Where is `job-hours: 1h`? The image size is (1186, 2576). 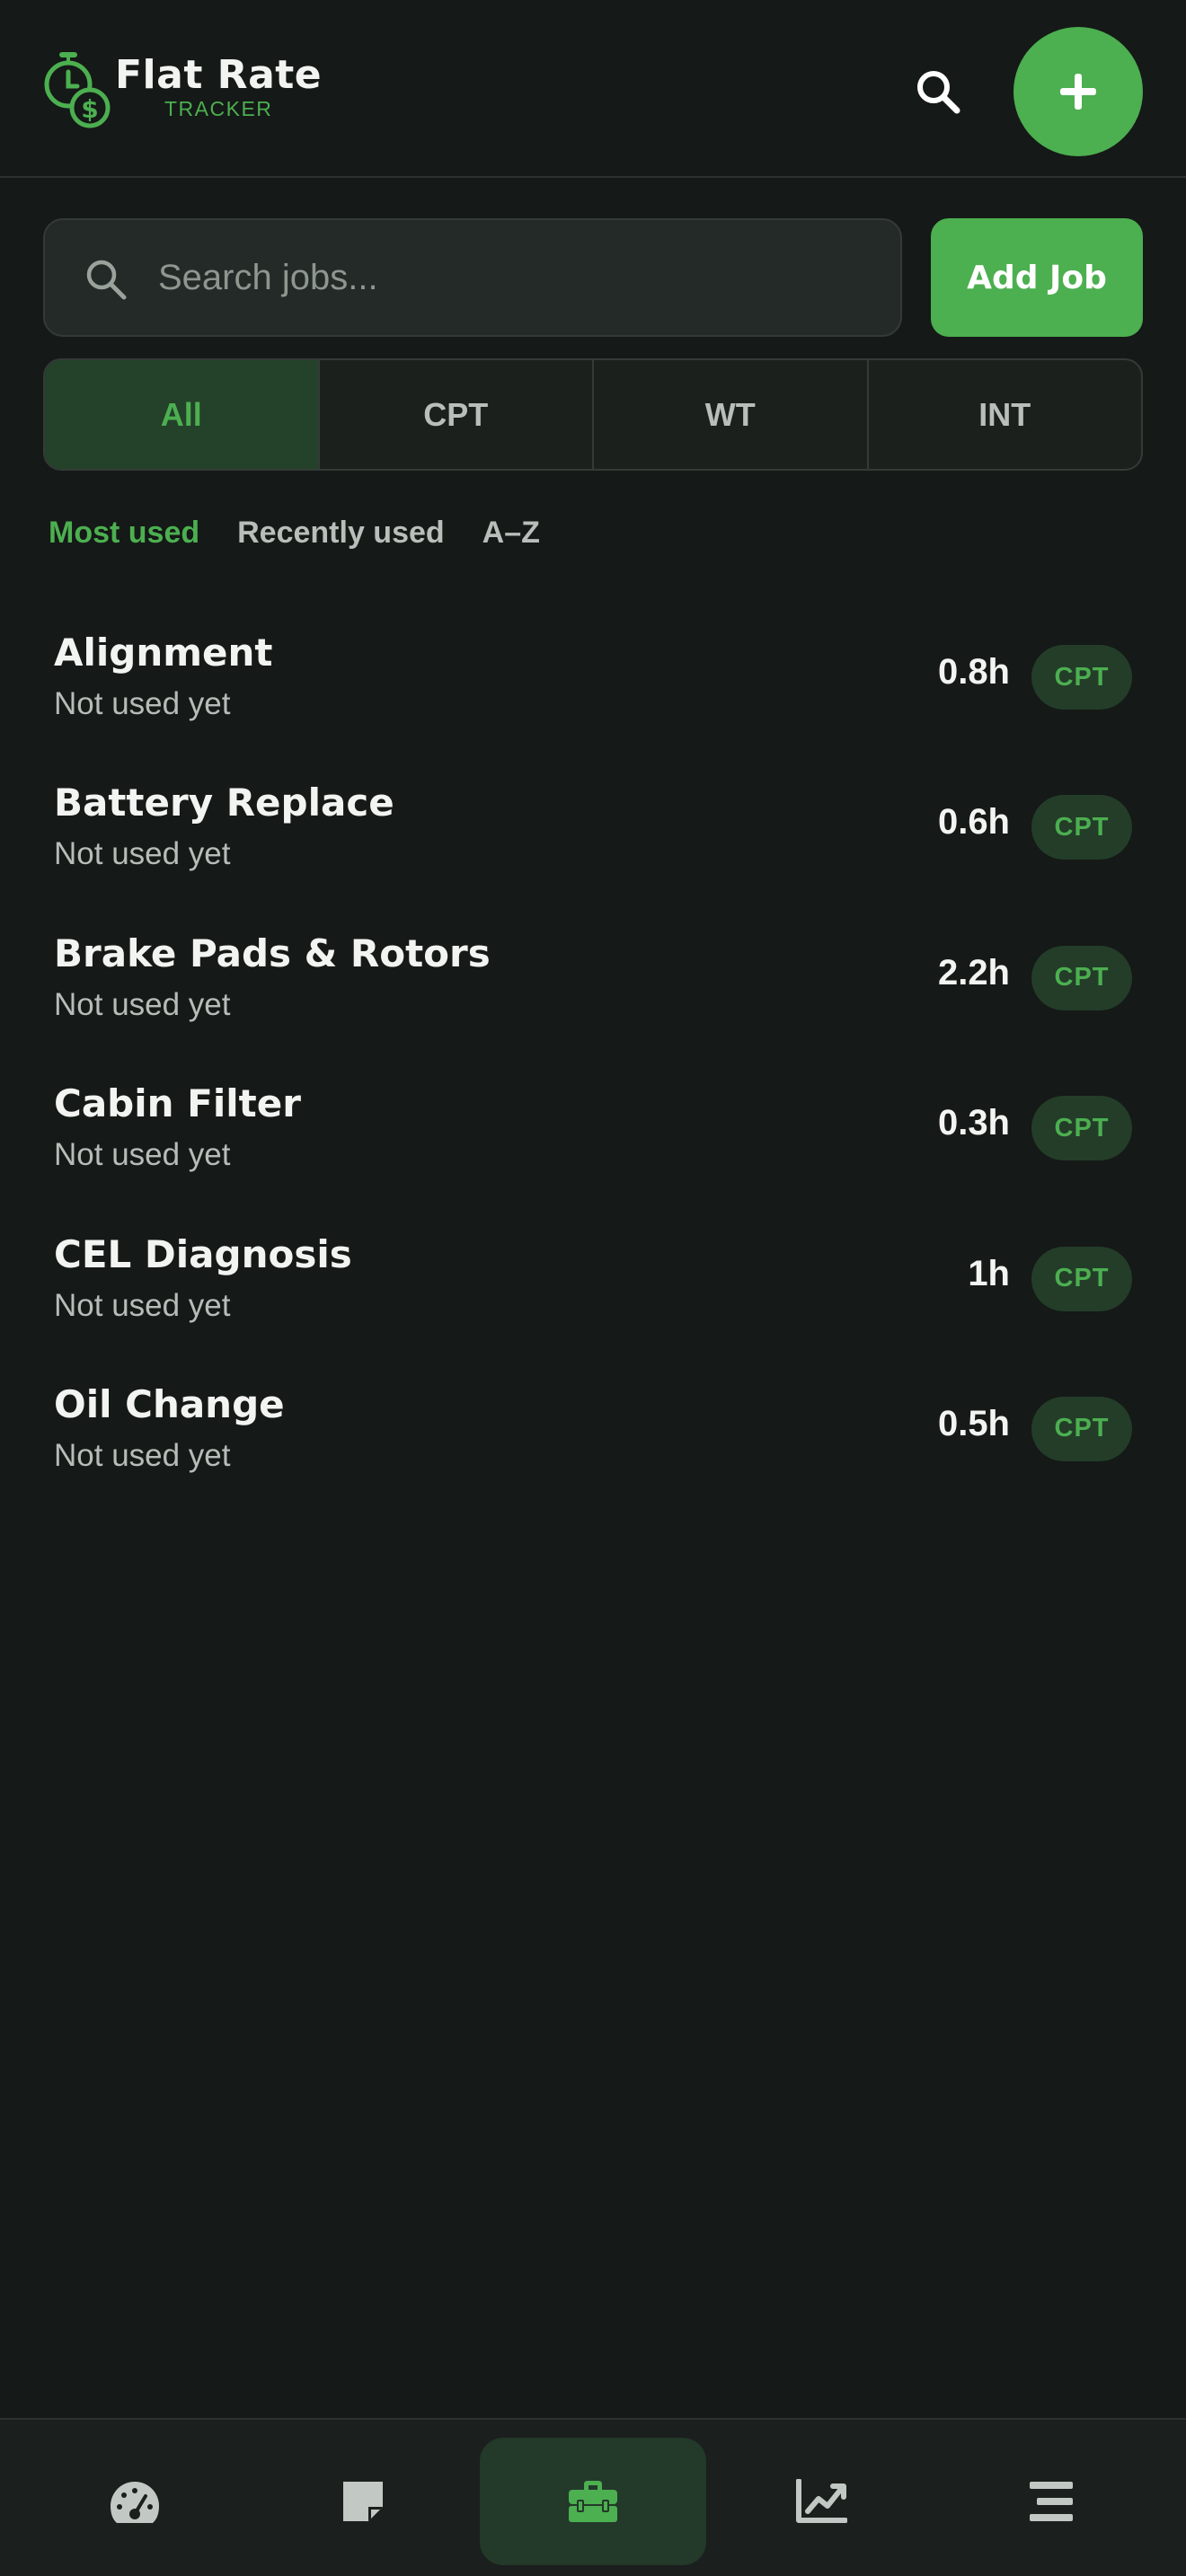
job-hours: 1h is located at coordinates (989, 1273).